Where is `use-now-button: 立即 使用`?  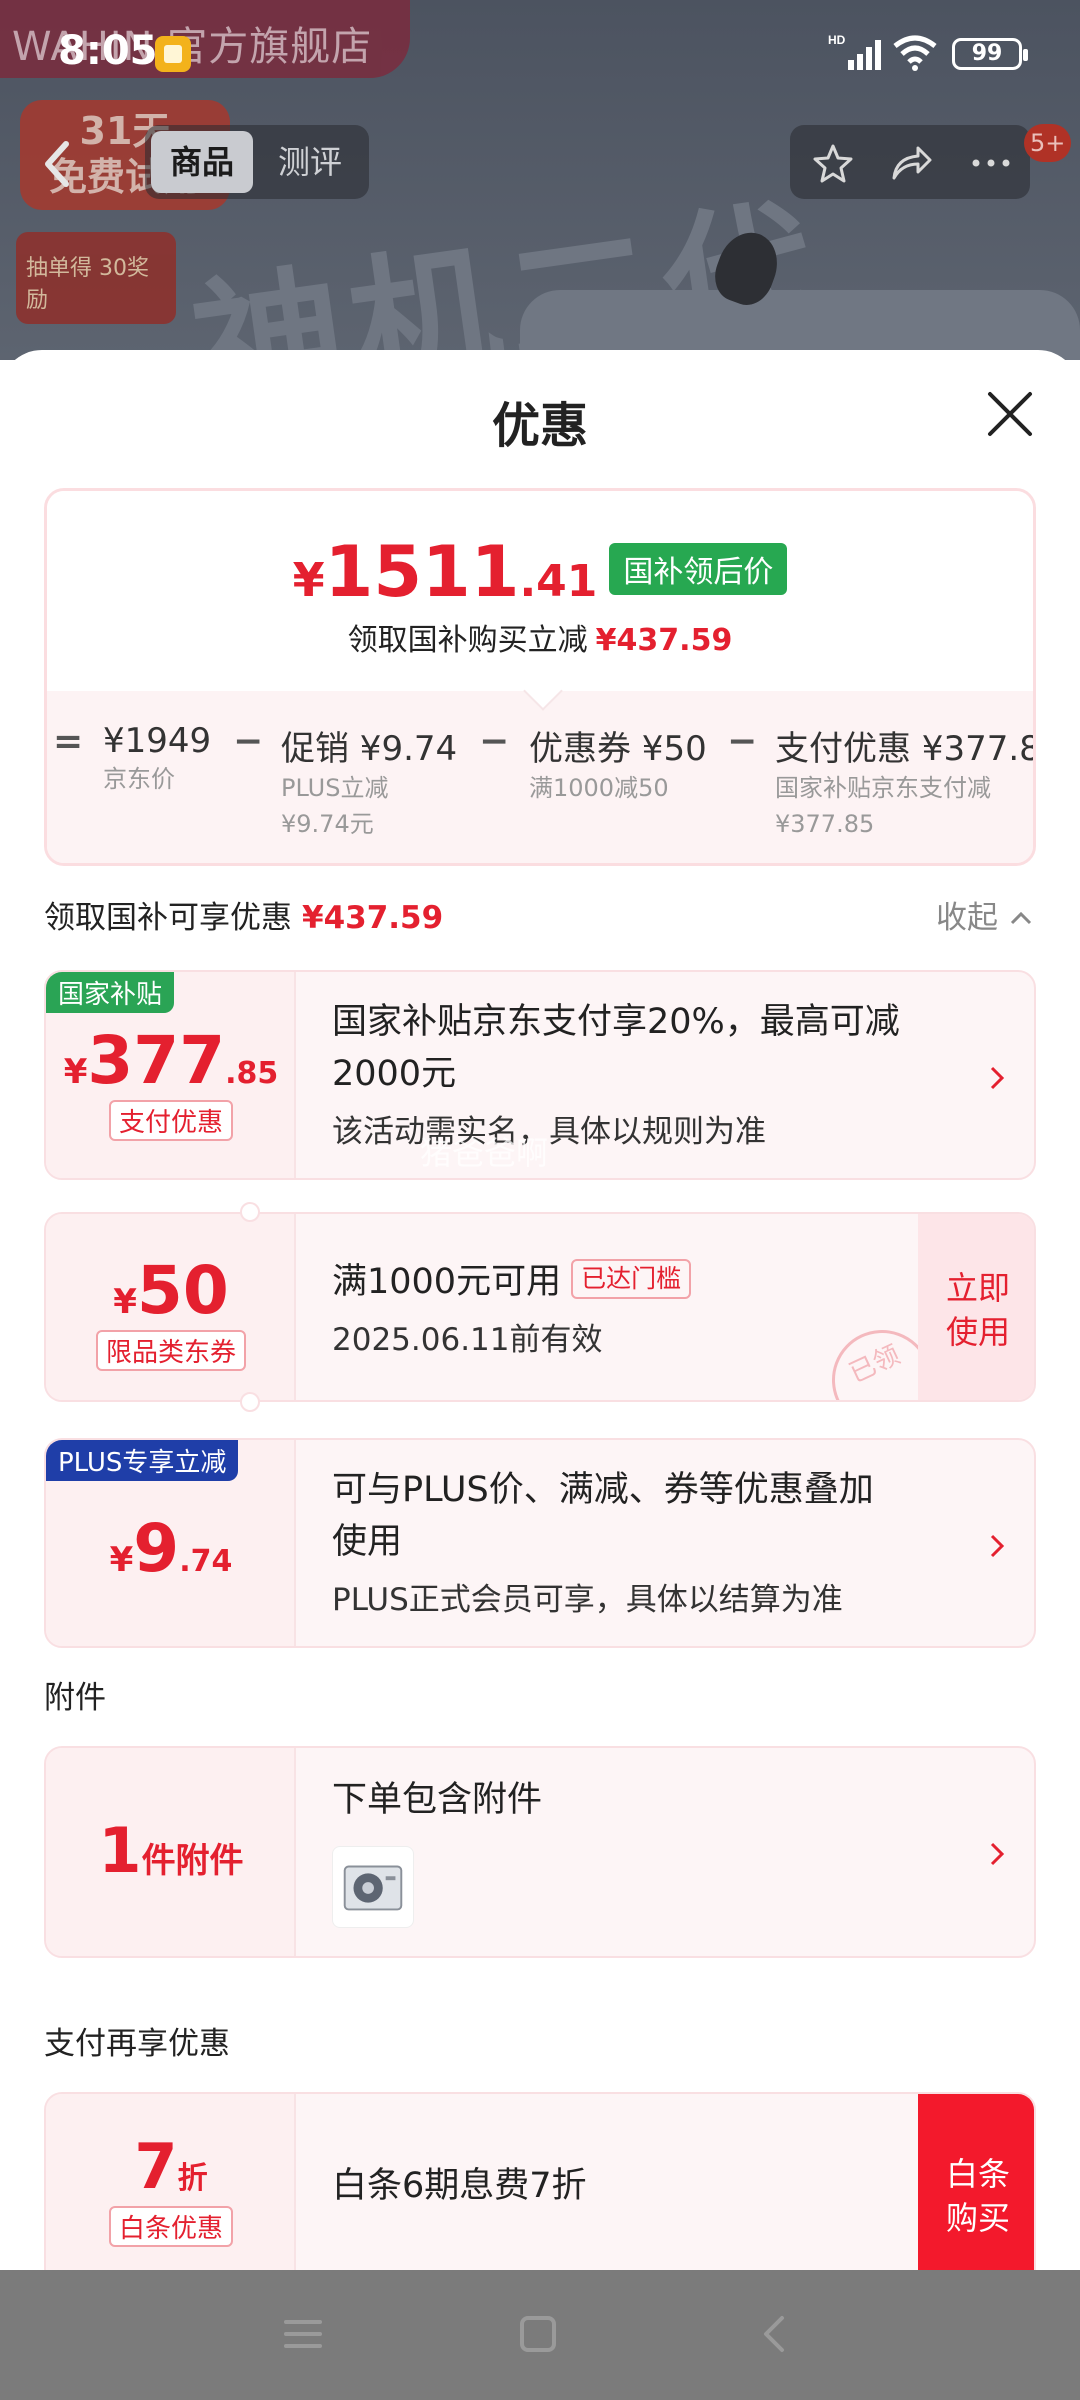 use-now-button: 立即 使用 is located at coordinates (976, 1307).